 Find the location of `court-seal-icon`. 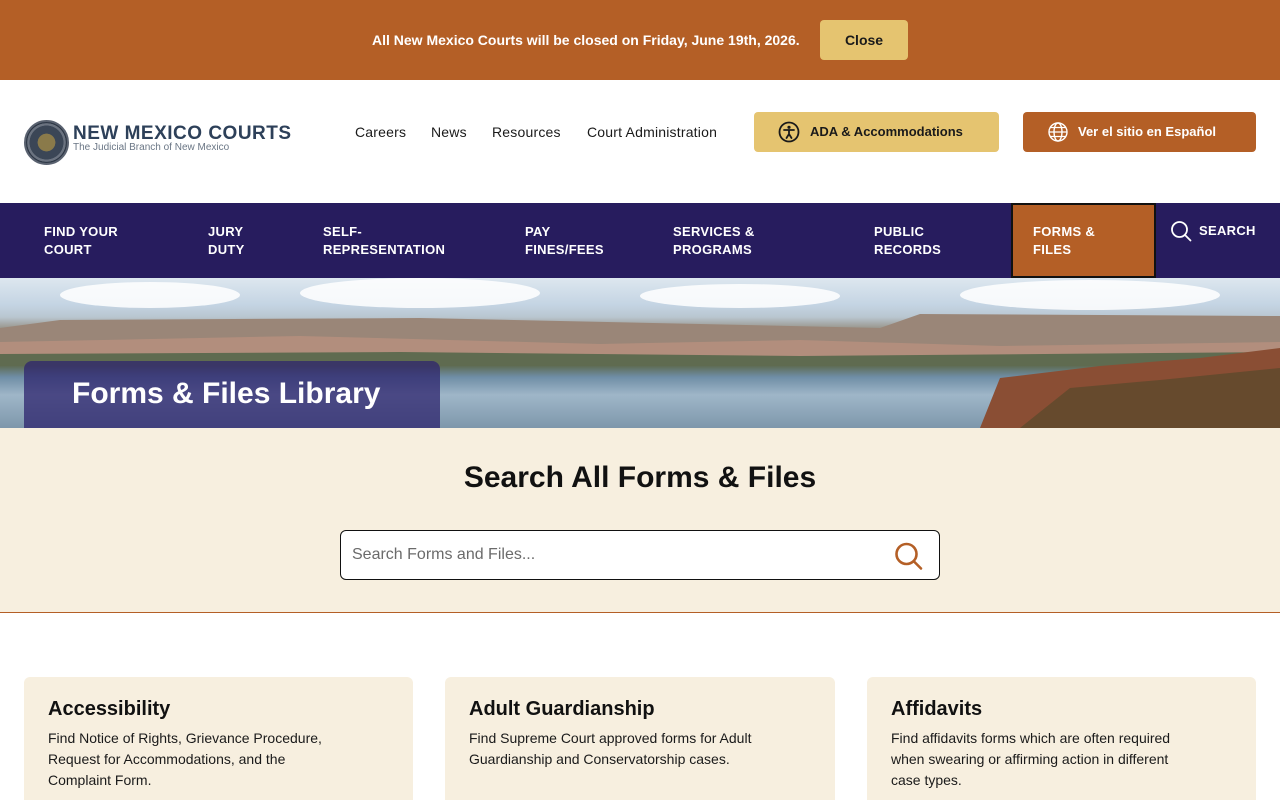

court-seal-icon is located at coordinates (46, 142).